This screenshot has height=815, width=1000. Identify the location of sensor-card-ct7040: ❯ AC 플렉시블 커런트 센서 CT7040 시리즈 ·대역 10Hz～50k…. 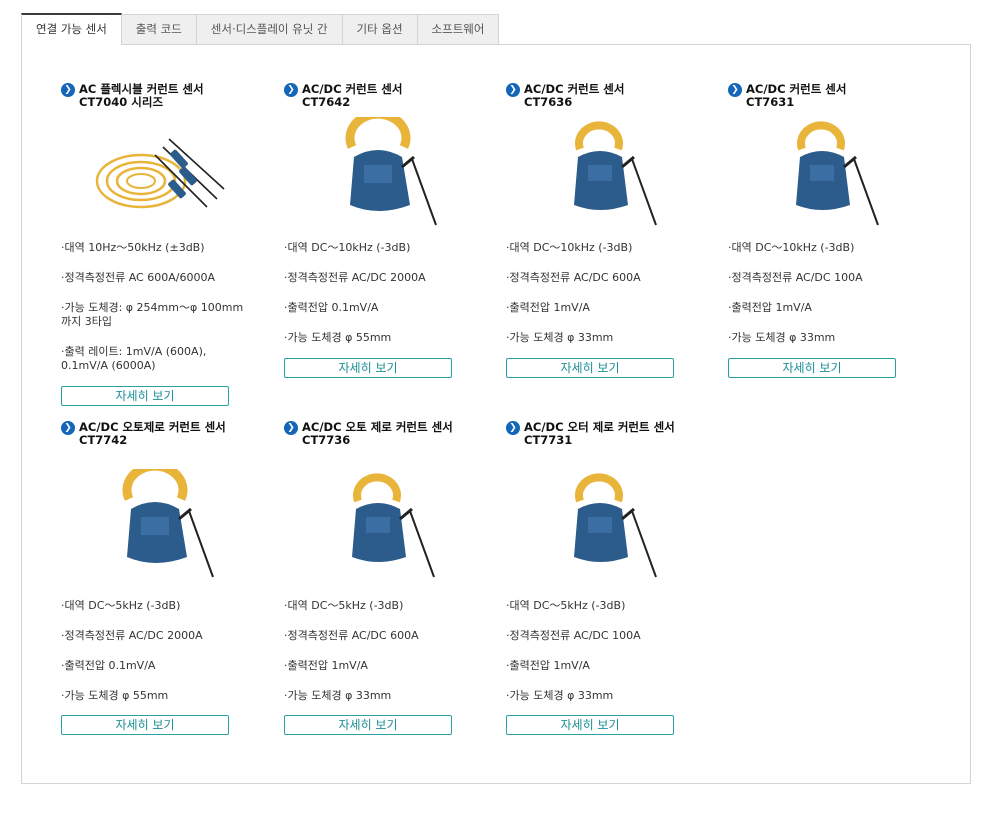
(163, 245).